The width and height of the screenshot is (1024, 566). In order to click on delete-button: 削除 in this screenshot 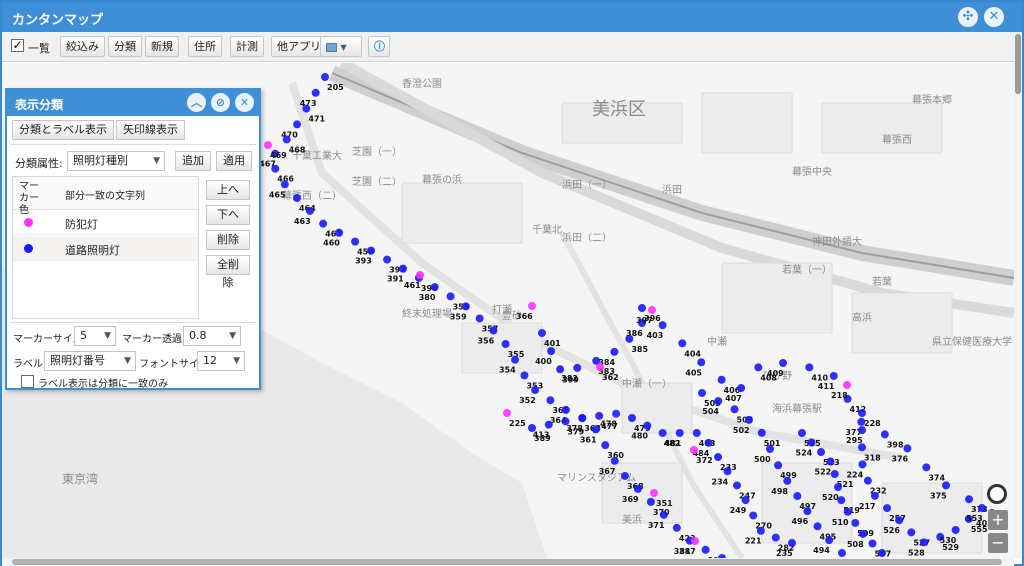, I will do `click(228, 240)`.